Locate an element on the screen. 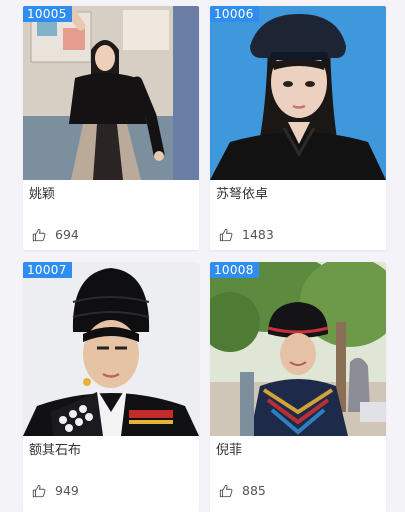  contestant-photo: 10005 is located at coordinates (111, 93).